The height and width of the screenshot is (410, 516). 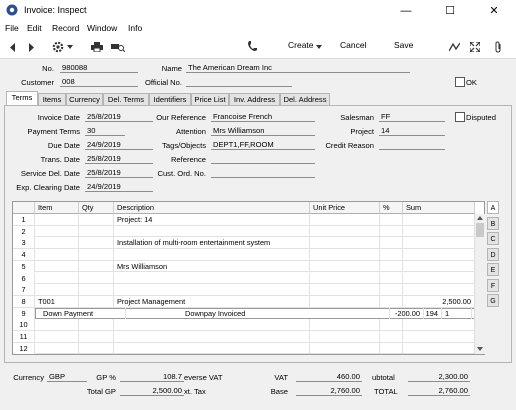 I want to click on tab-items: Items, so click(x=52, y=99).